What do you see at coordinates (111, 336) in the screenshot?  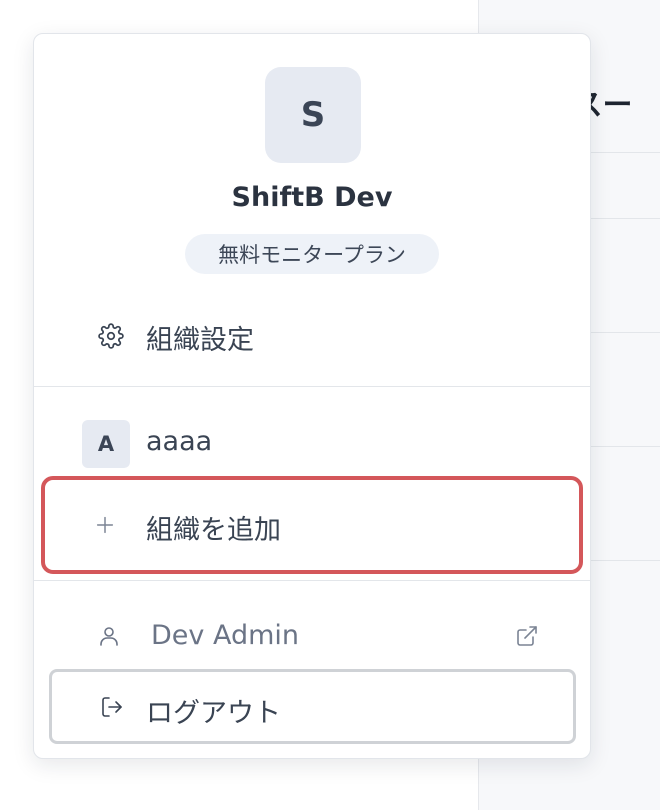 I see `gear-icon` at bounding box center [111, 336].